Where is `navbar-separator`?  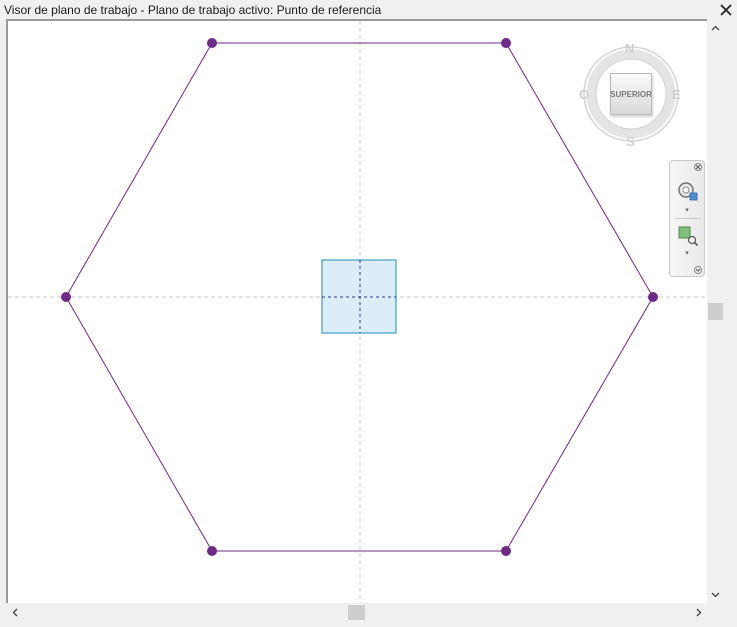 navbar-separator is located at coordinates (688, 218).